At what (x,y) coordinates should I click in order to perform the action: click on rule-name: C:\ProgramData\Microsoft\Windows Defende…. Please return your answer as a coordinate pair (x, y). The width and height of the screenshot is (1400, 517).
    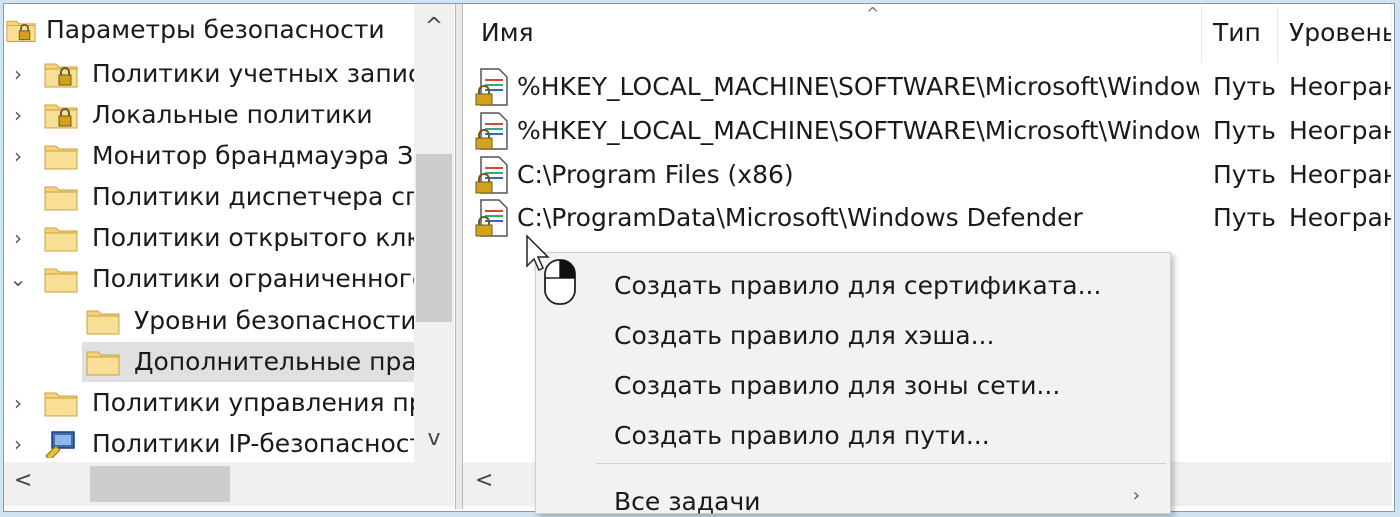
    Looking at the image, I should click on (800, 217).